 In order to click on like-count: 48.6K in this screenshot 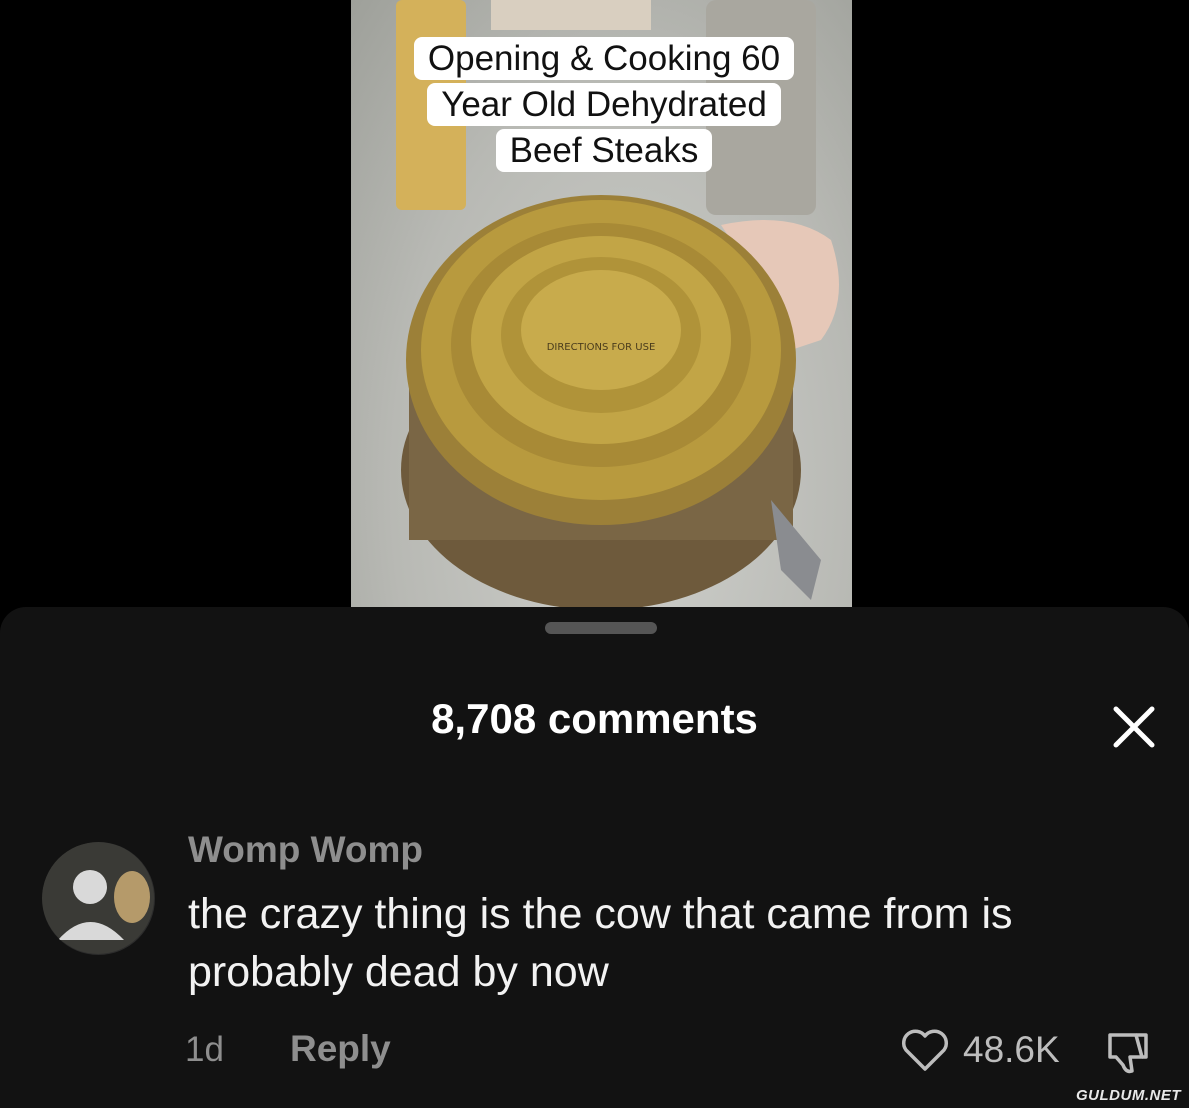, I will do `click(1011, 1049)`.